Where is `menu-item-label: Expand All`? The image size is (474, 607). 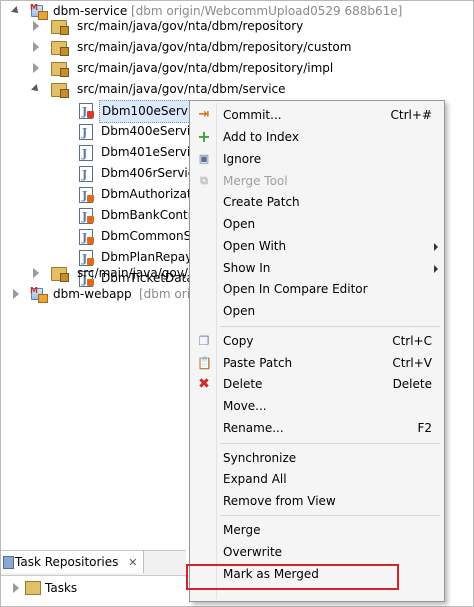
menu-item-label: Expand All is located at coordinates (255, 479).